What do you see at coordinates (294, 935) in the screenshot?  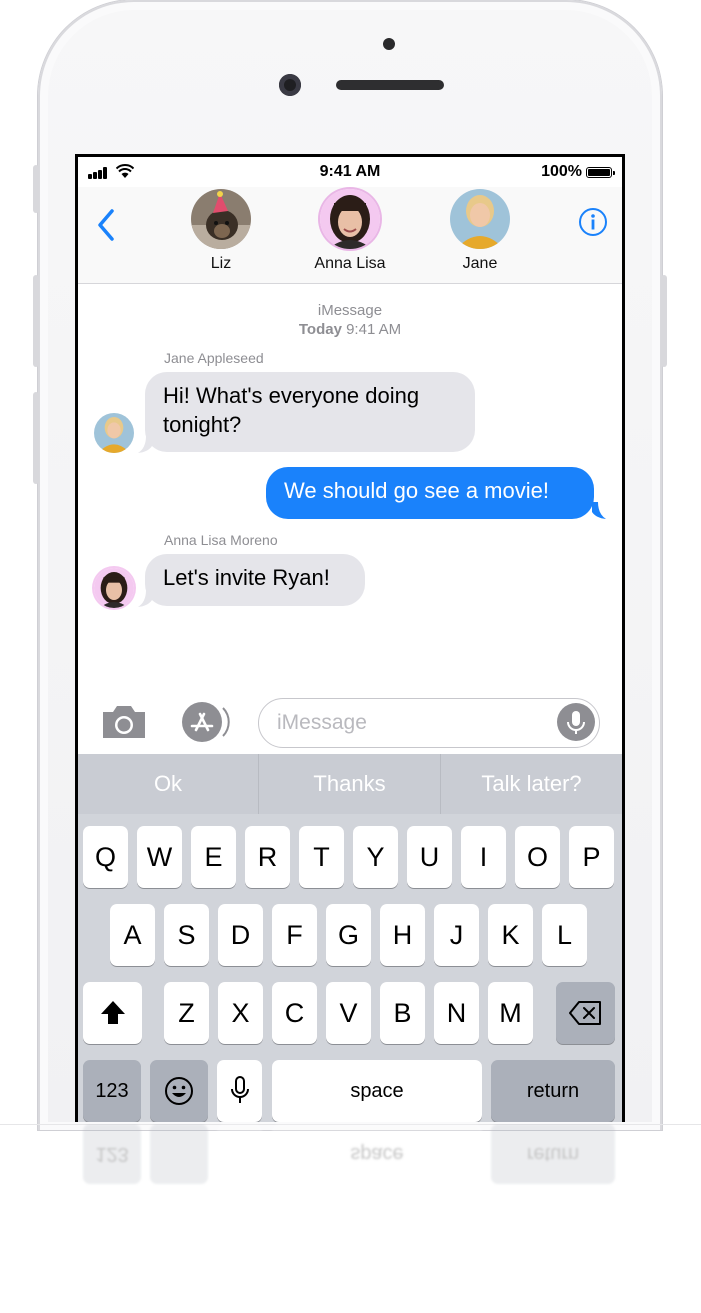 I see `key-f: F` at bounding box center [294, 935].